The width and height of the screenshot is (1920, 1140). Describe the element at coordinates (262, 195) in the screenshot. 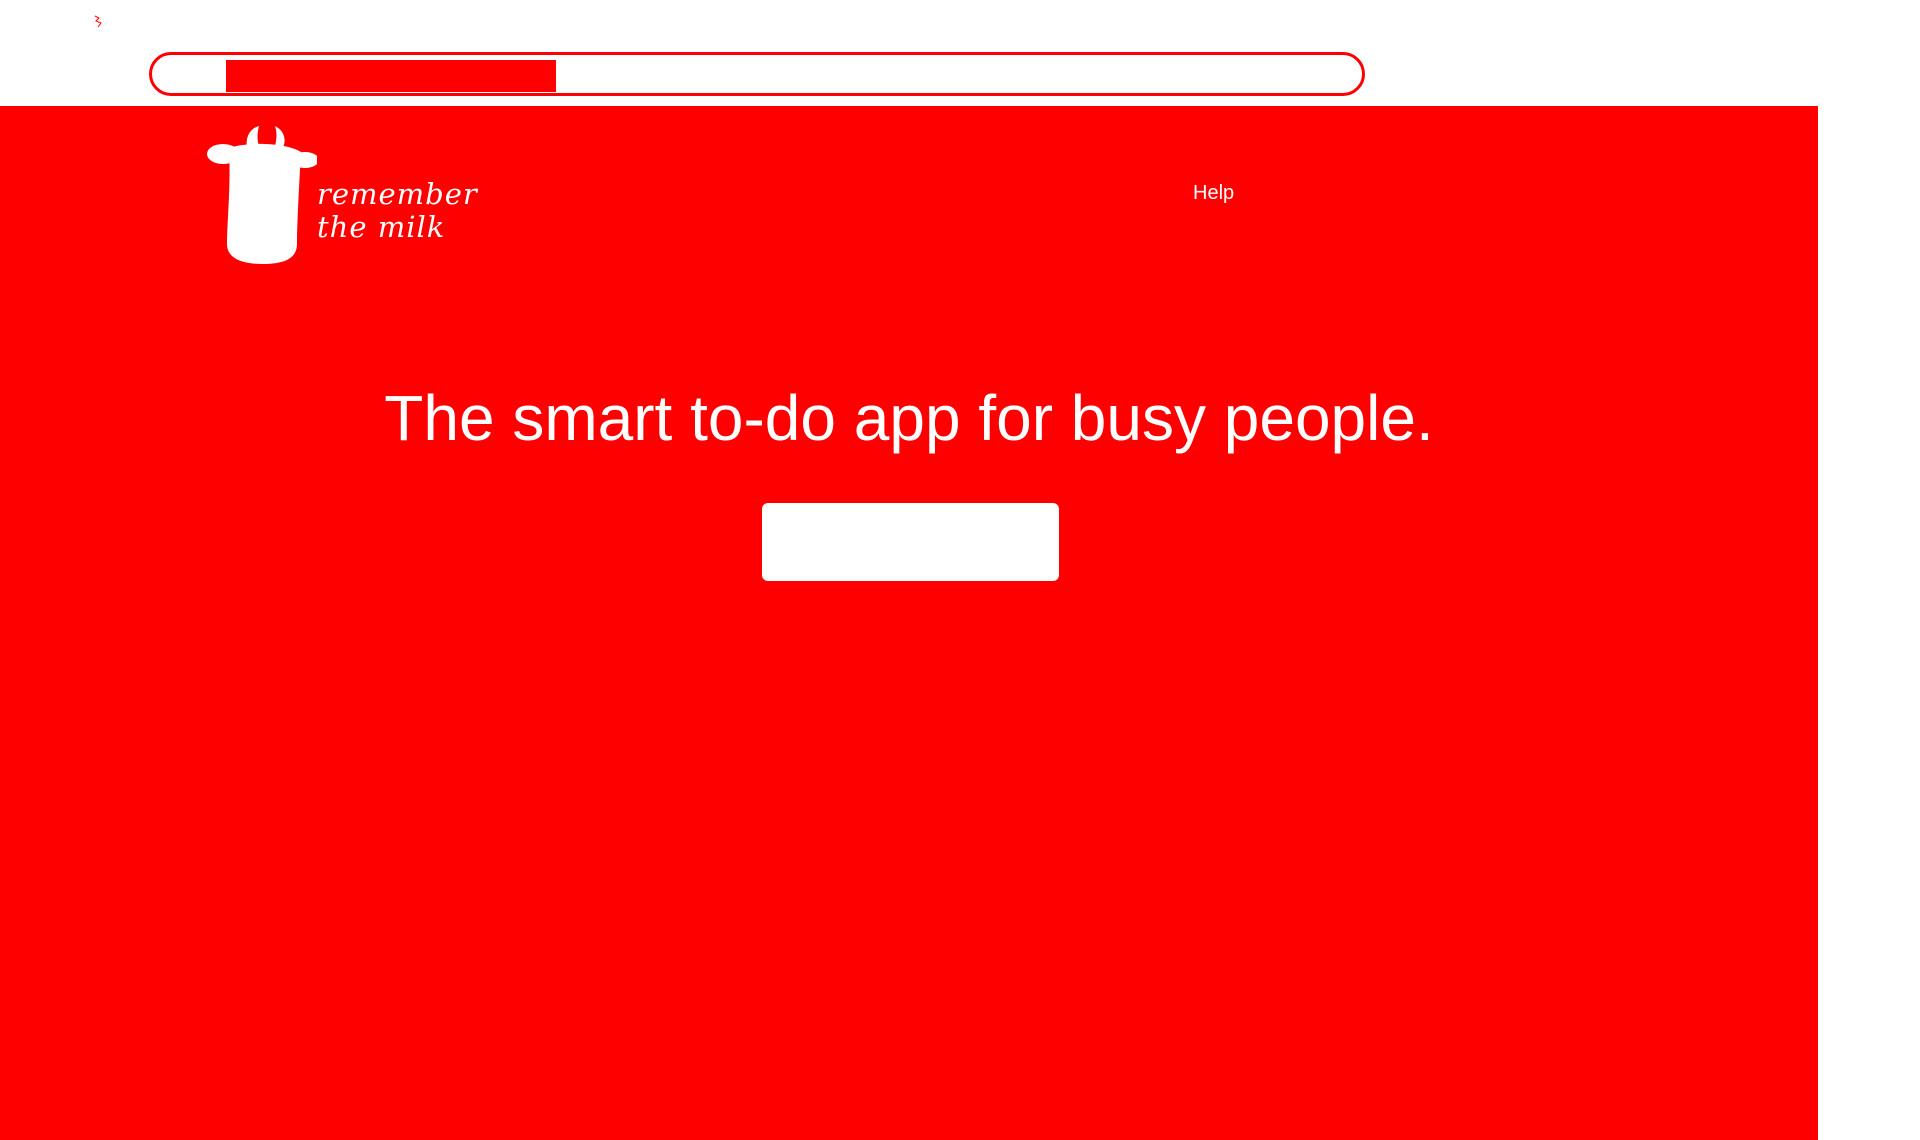

I see `cow-icon` at that location.